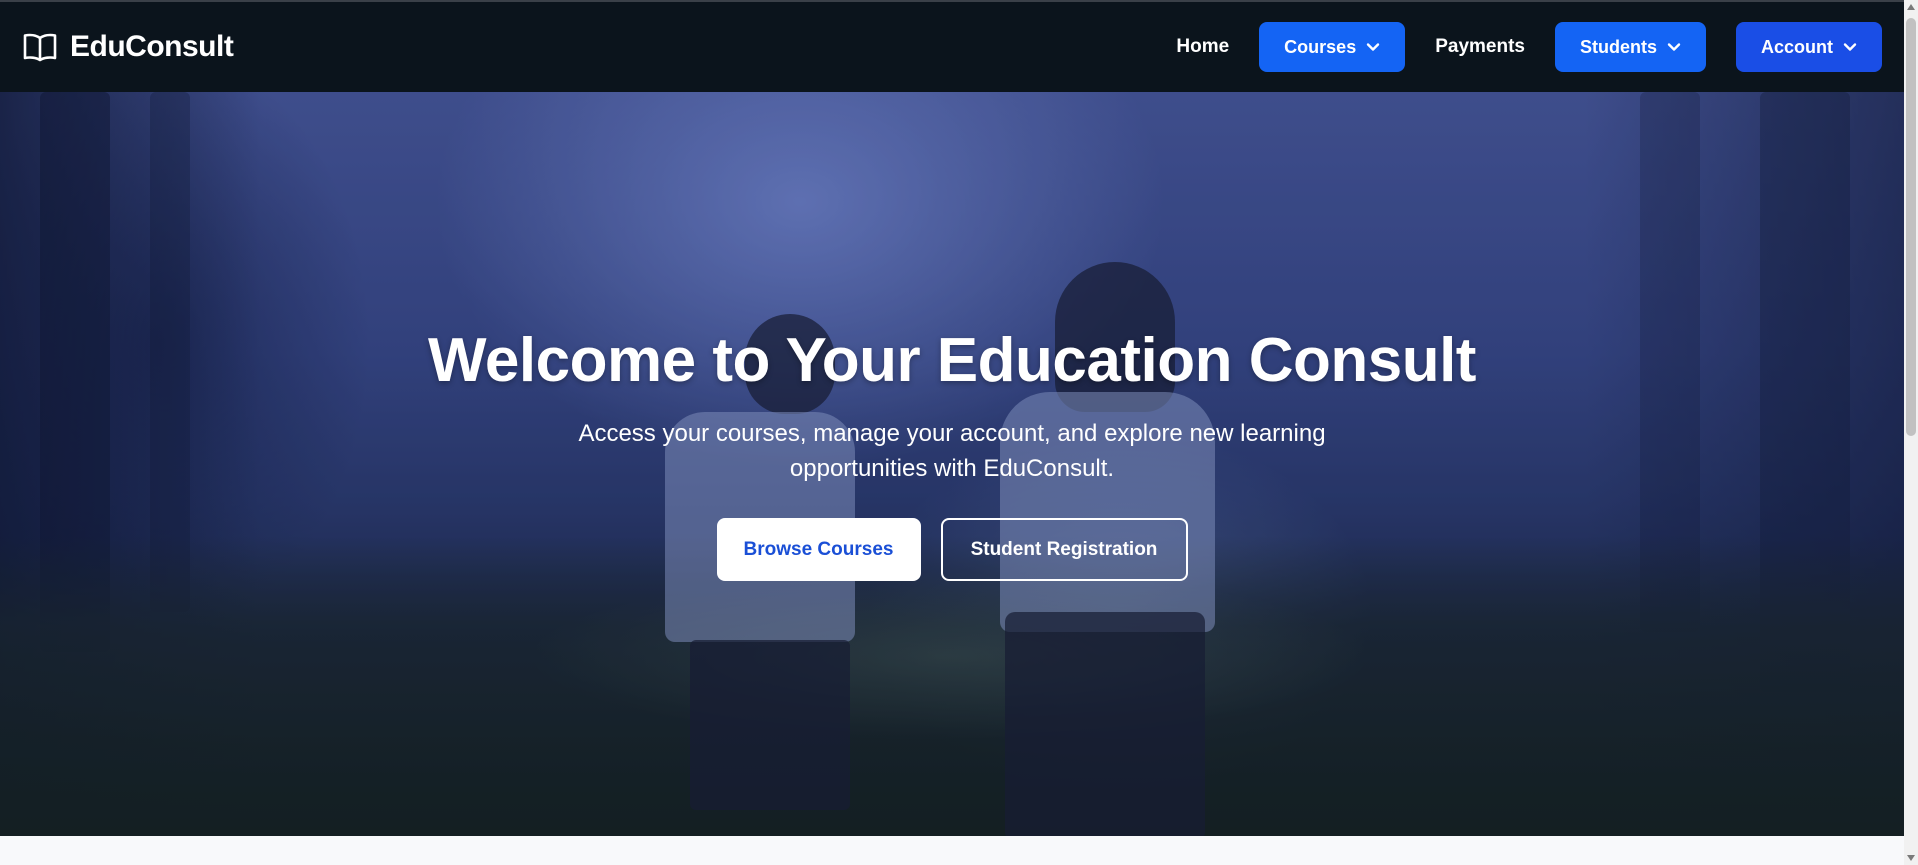 The image size is (1918, 865). Describe the element at coordinates (1618, 46) in the screenshot. I see `students-label: Students` at that location.